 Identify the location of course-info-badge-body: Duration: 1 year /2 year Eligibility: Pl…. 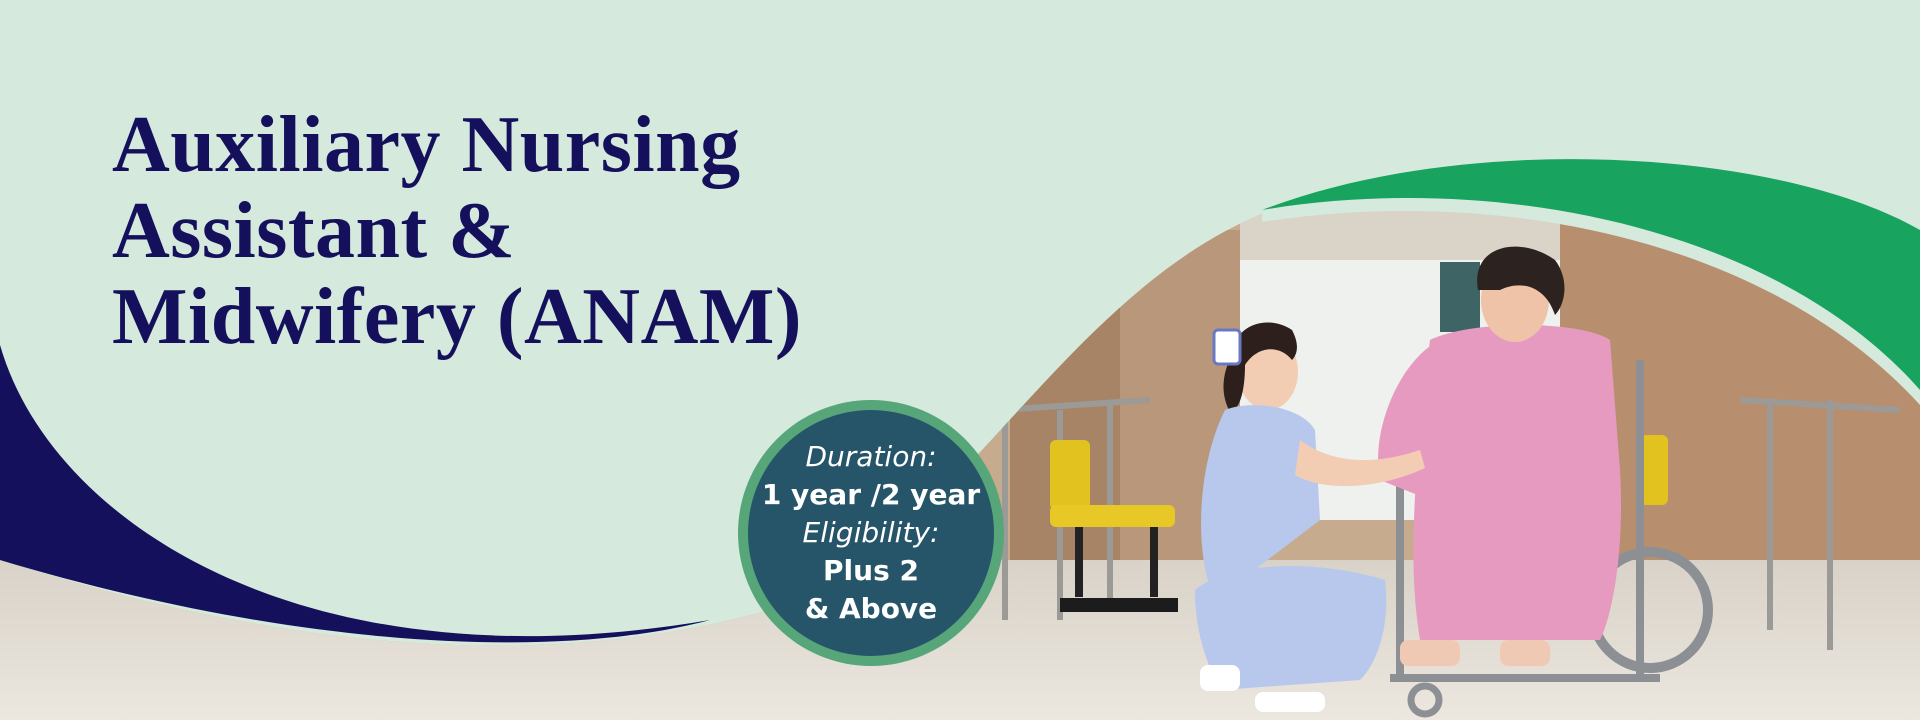
(871, 533).